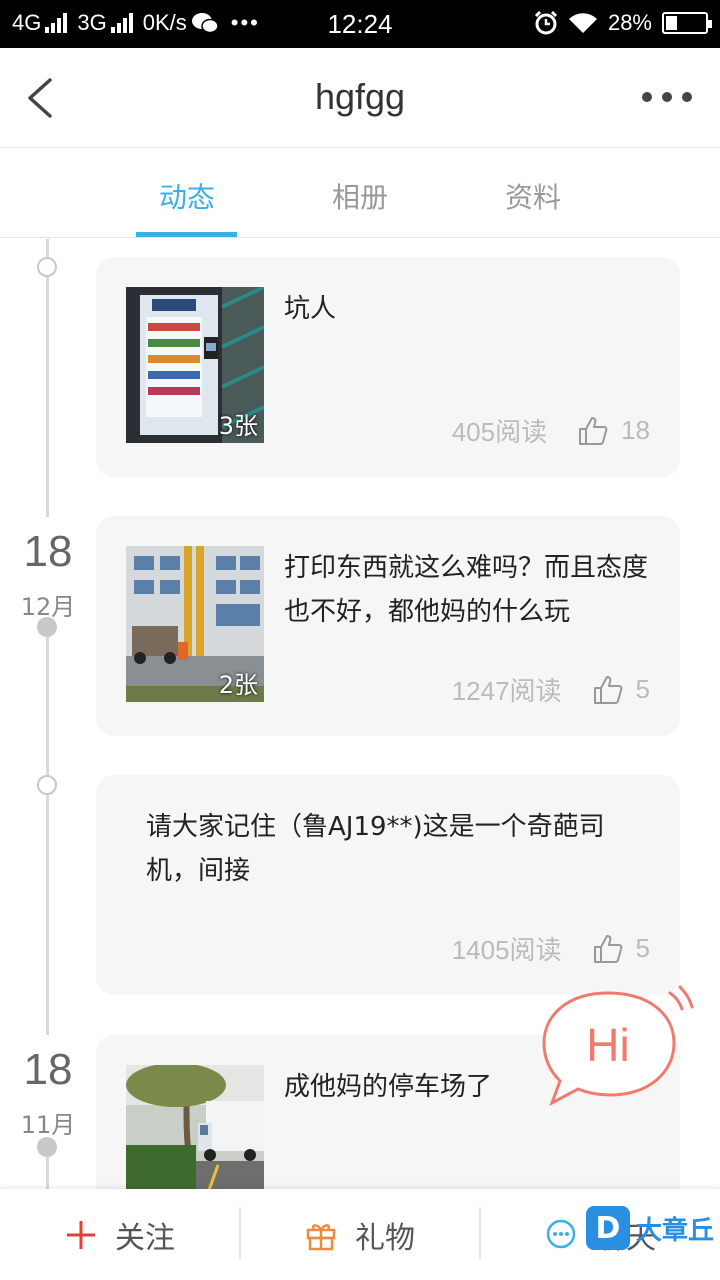 The height and width of the screenshot is (1280, 720). Describe the element at coordinates (310, 309) in the screenshot. I see `post-text: 坑人` at that location.